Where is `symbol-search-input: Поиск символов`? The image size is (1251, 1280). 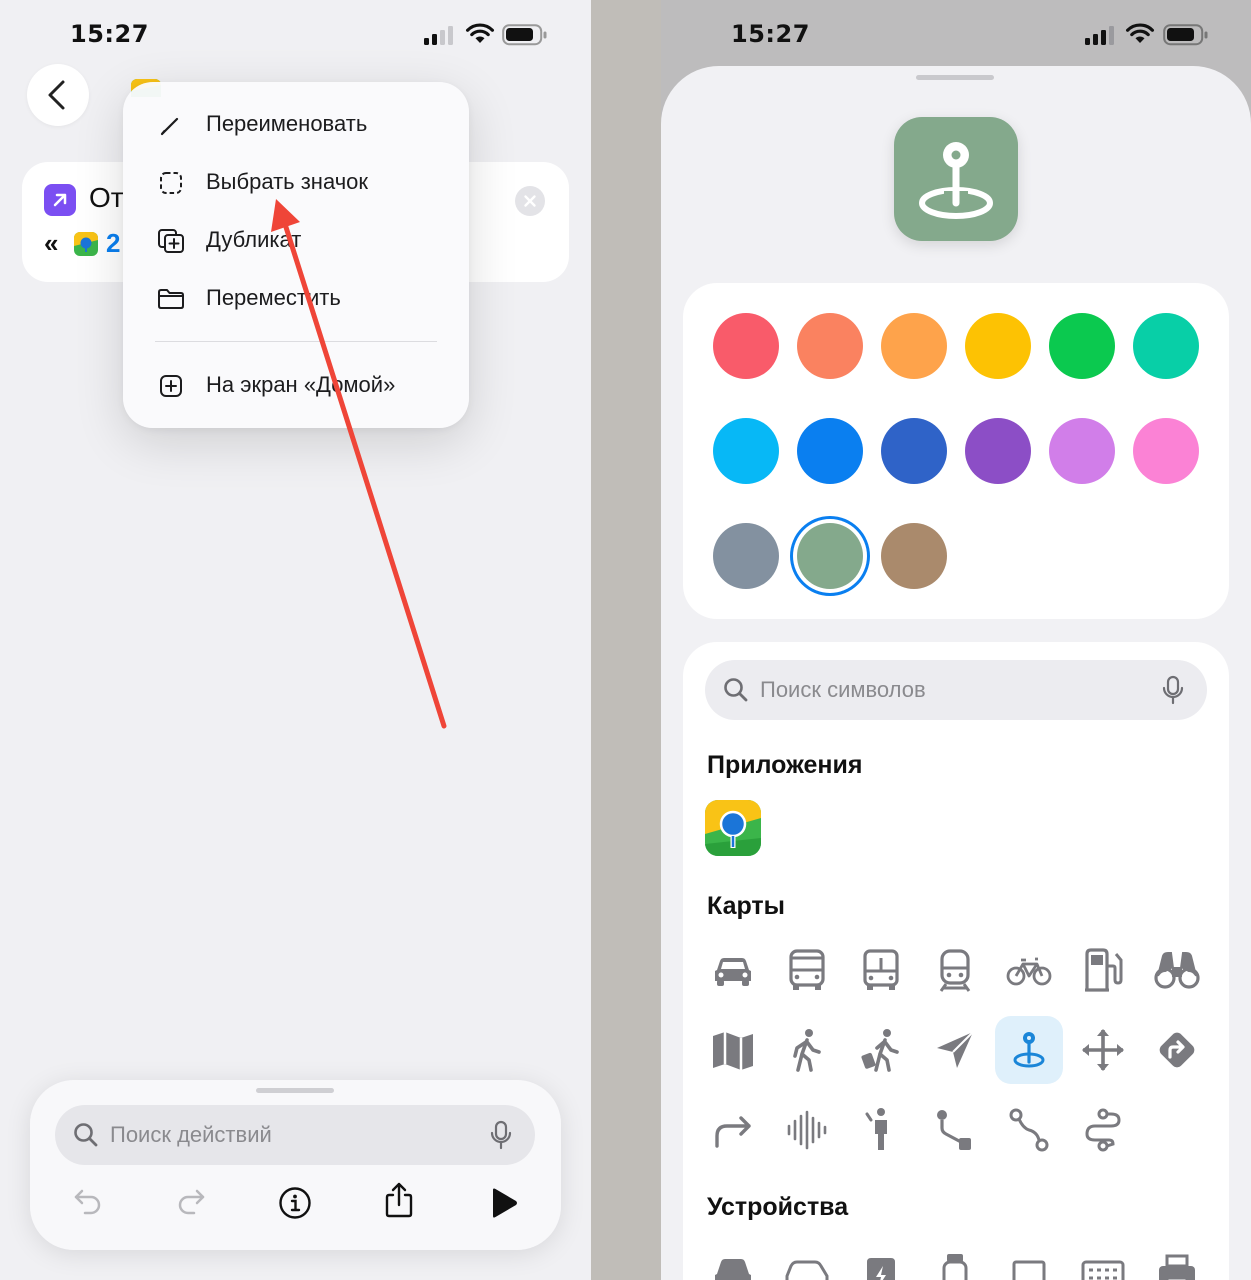
symbol-search-input: Поиск символов is located at coordinates (956, 690).